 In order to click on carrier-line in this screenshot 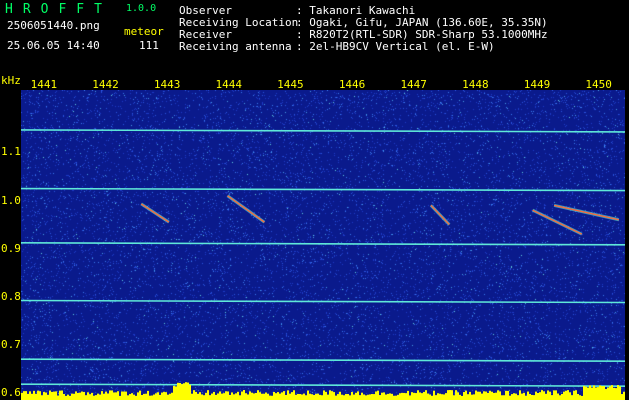, I will do `click(323, 360)`.